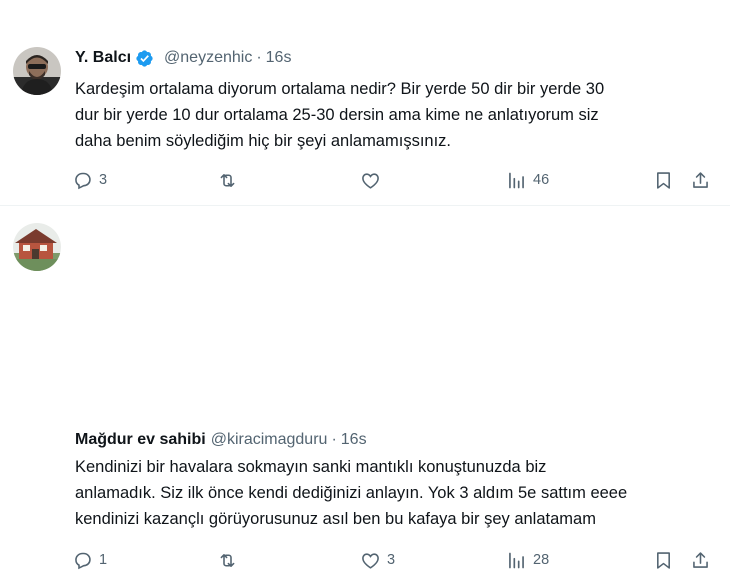 The width and height of the screenshot is (730, 574). Describe the element at coordinates (144, 58) in the screenshot. I see `verified-badge-icon` at that location.